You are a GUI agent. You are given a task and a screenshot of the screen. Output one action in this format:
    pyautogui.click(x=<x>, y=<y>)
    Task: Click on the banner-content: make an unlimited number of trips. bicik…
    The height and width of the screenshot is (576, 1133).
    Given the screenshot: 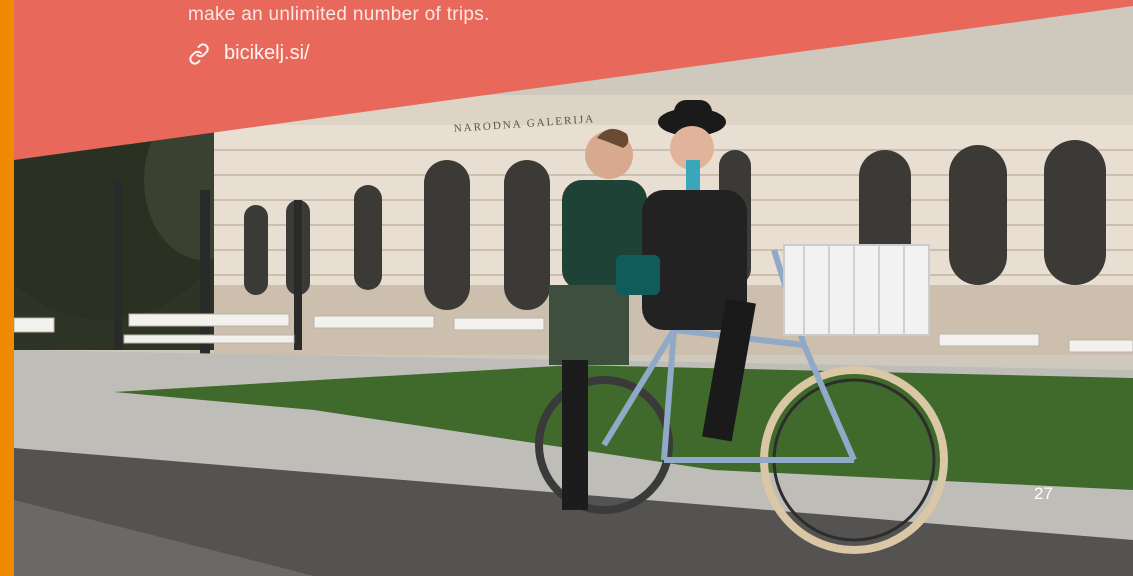 What is the action you would take?
    pyautogui.click(x=339, y=32)
    